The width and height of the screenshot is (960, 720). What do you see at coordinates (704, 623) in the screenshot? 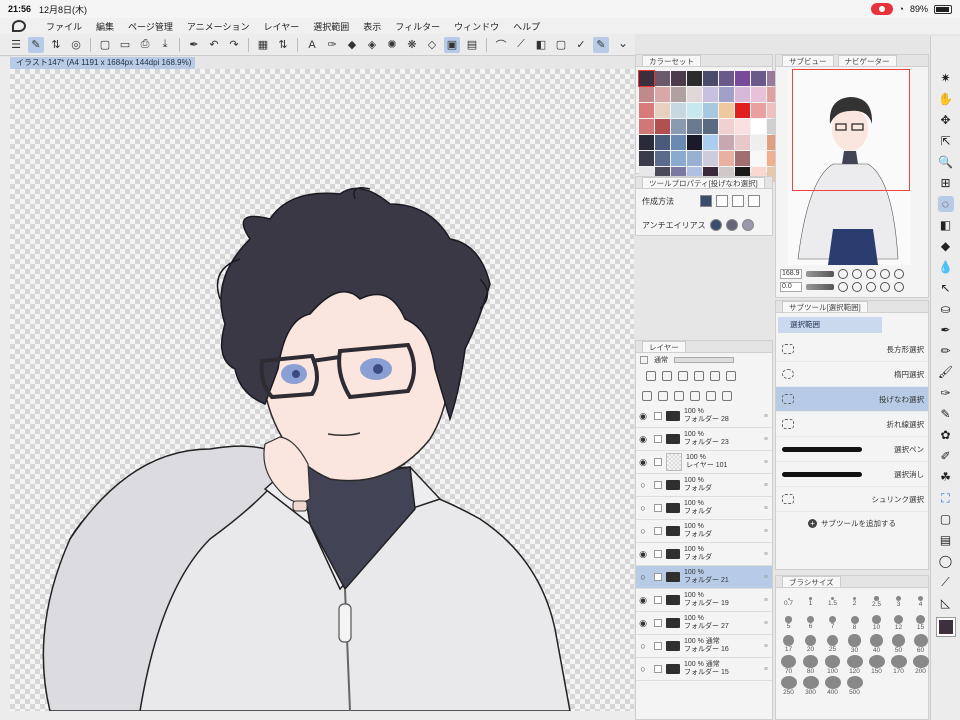
I see `layer-row: ◉ 100 % フォルダー 27 ≡` at bounding box center [704, 623].